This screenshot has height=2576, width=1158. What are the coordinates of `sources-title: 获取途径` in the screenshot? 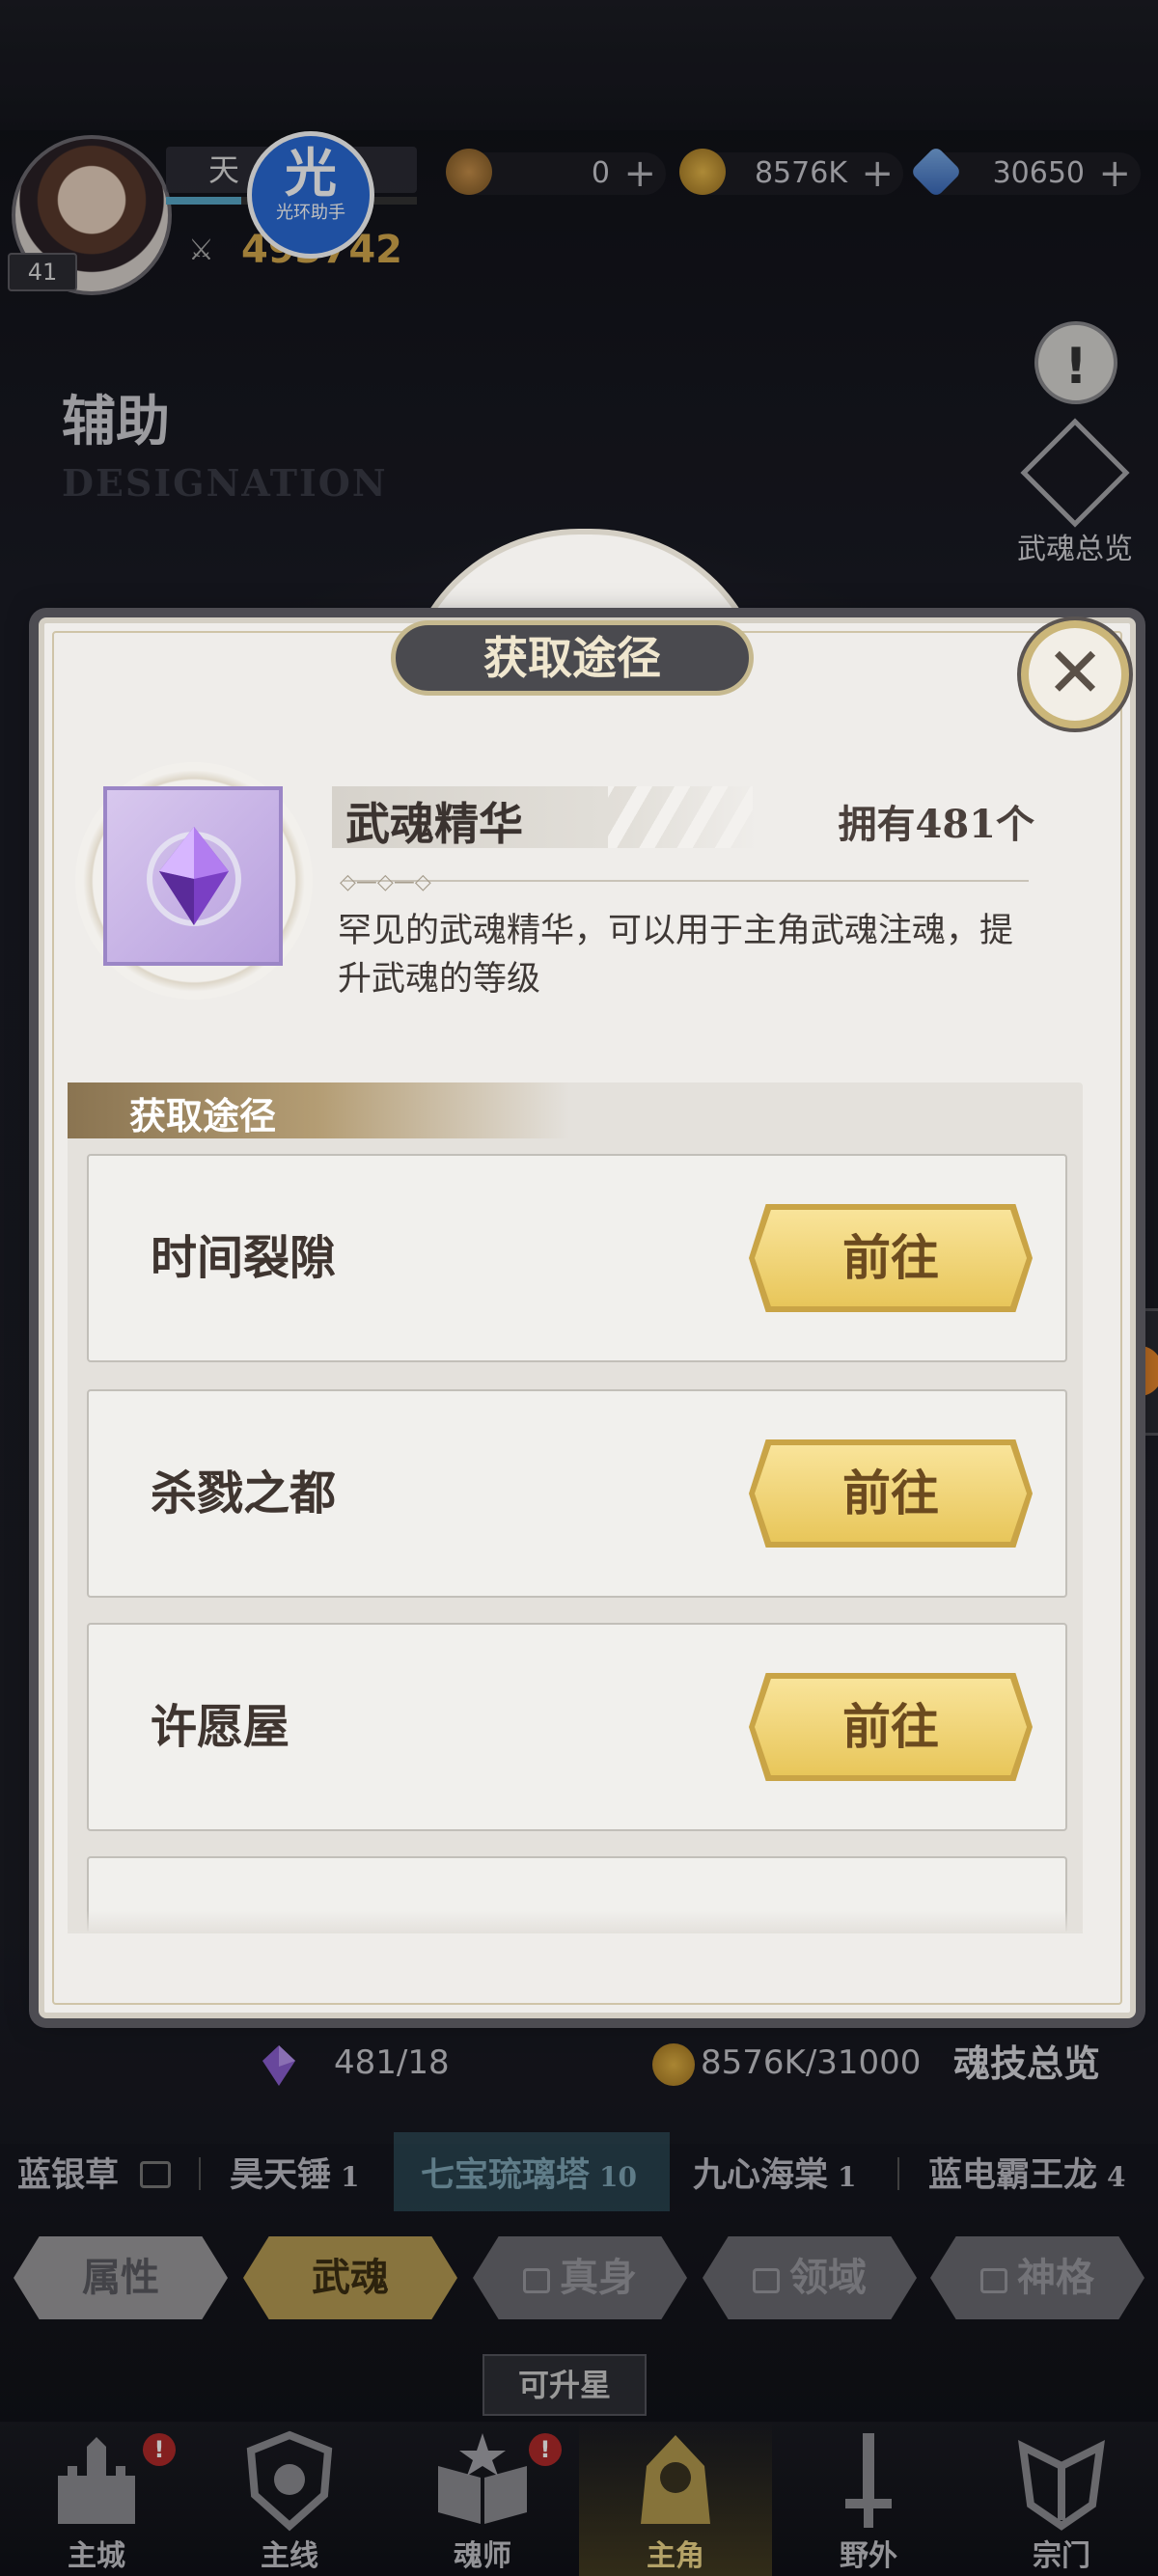 It's located at (203, 1116).